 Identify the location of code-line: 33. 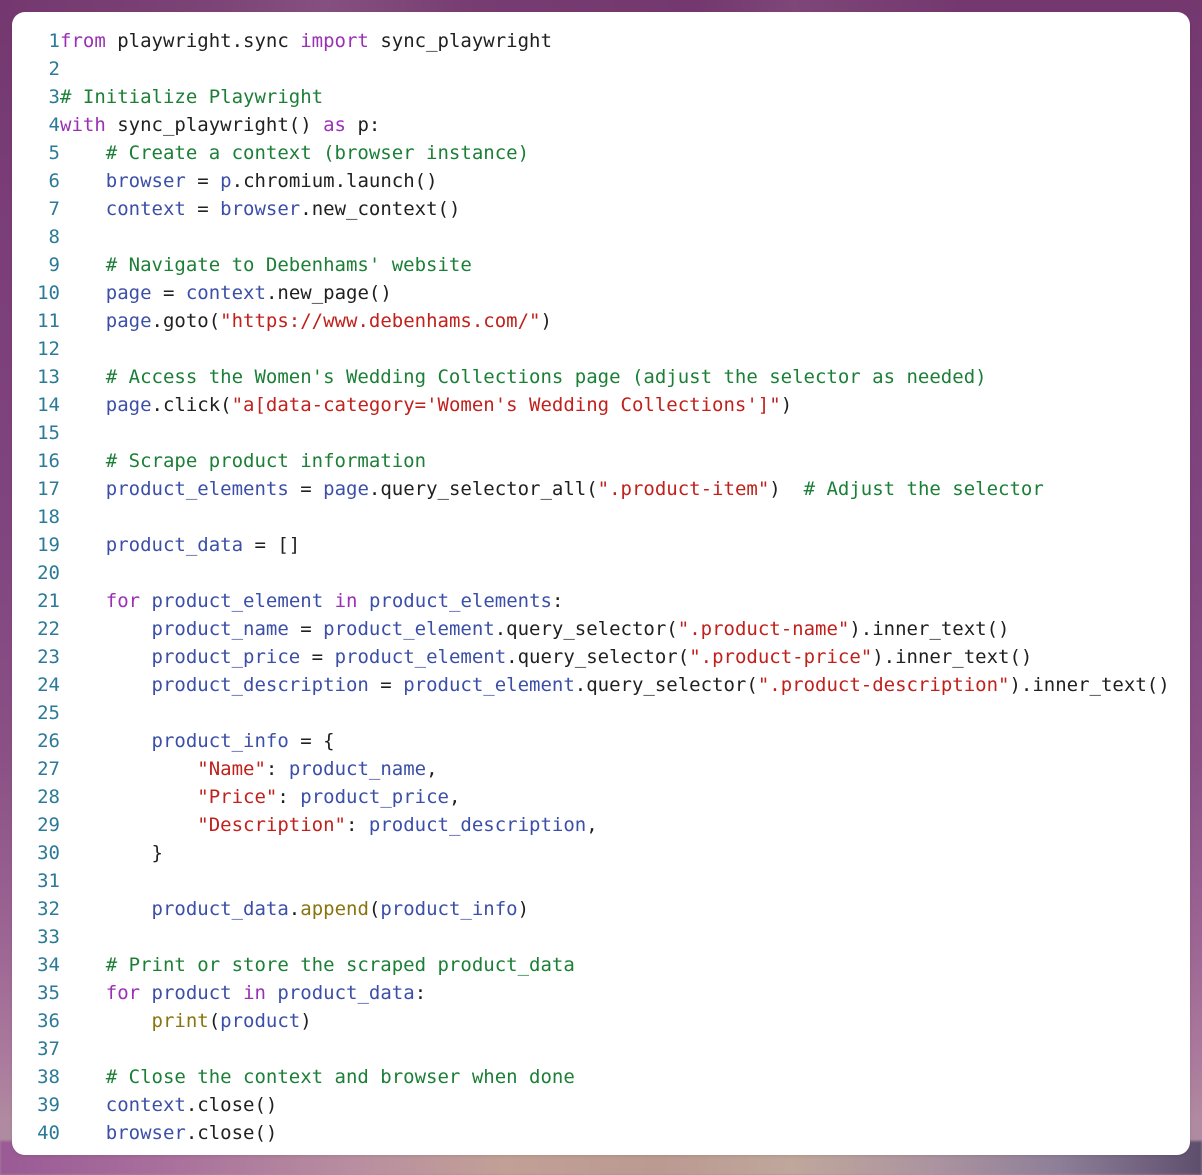
(601, 937).